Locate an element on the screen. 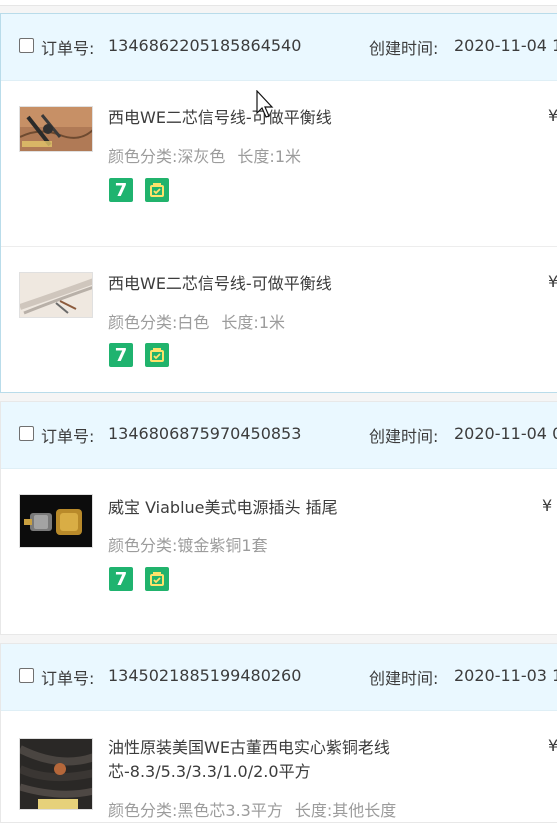 The image size is (557, 823). order-number: 1346806875970450853 is located at coordinates (205, 433).